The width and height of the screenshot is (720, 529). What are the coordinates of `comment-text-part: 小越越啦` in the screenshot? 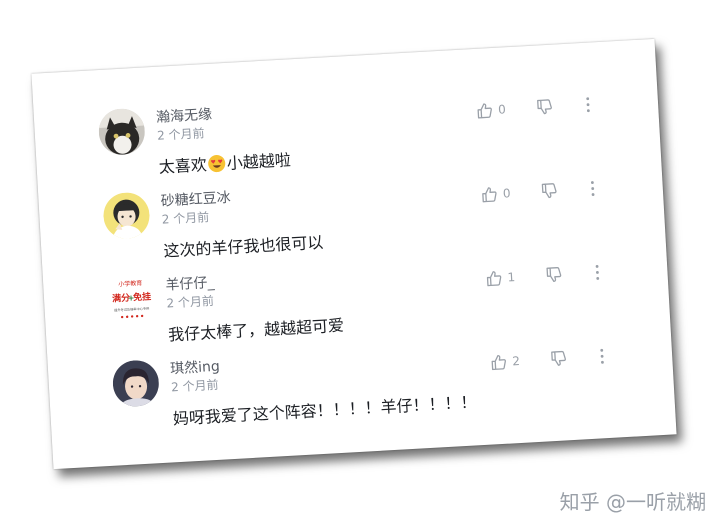 It's located at (259, 161).